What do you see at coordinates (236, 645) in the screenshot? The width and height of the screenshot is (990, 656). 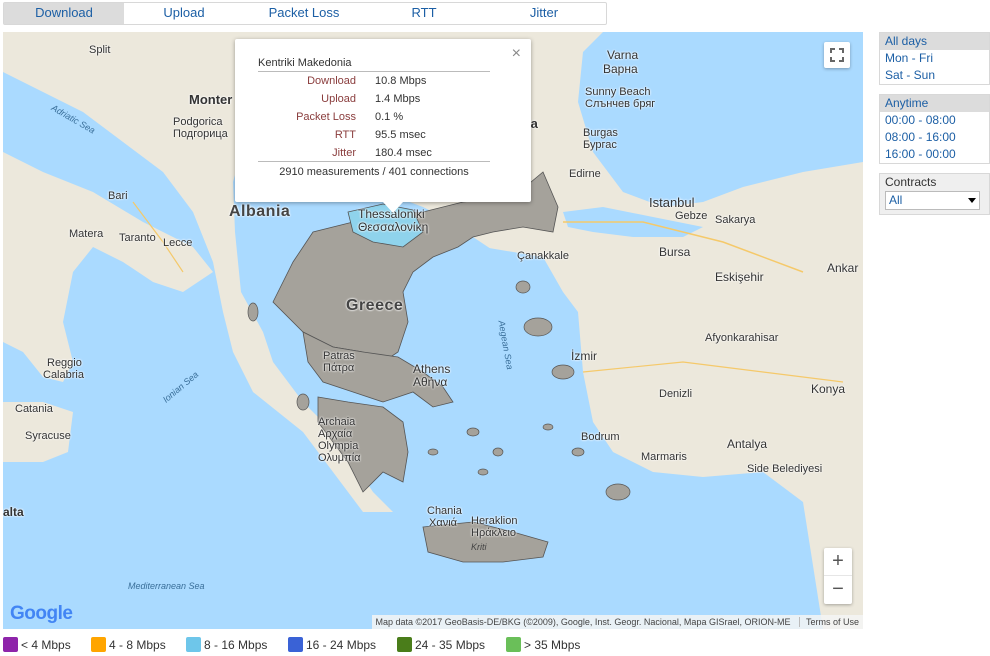 I see `legend-label: 8 - 16 Mbps` at bounding box center [236, 645].